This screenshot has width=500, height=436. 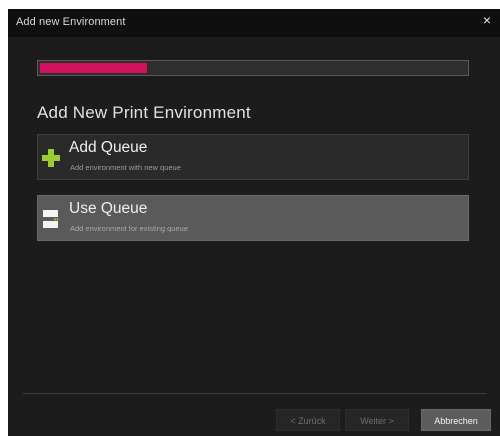 I want to click on title-bar: Add new Environment ×, so click(x=254, y=23).